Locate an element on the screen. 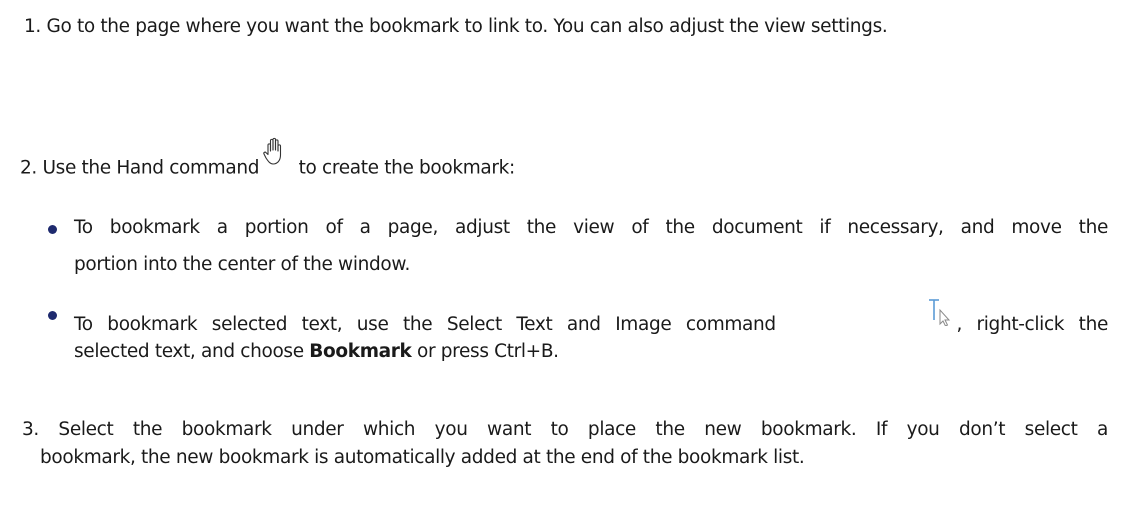  bullet-2-tail: , right-click the is located at coordinates (1018, 318).